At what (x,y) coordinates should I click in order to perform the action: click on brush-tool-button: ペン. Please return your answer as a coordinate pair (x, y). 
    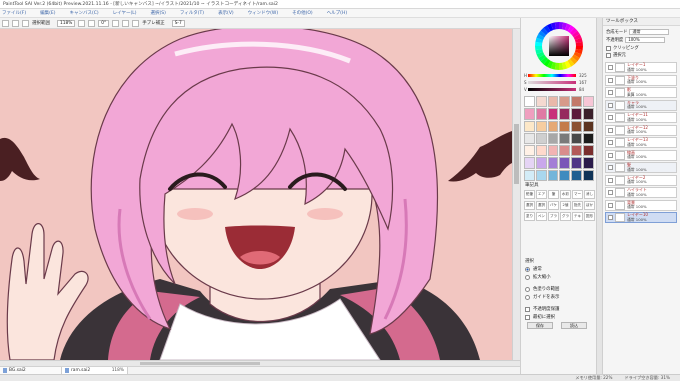
    Looking at the image, I should click on (541, 216).